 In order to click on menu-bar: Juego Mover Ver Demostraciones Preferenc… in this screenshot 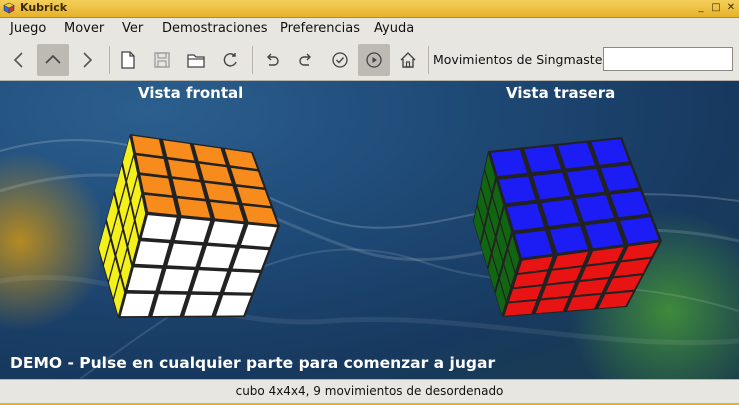, I will do `click(369, 29)`.